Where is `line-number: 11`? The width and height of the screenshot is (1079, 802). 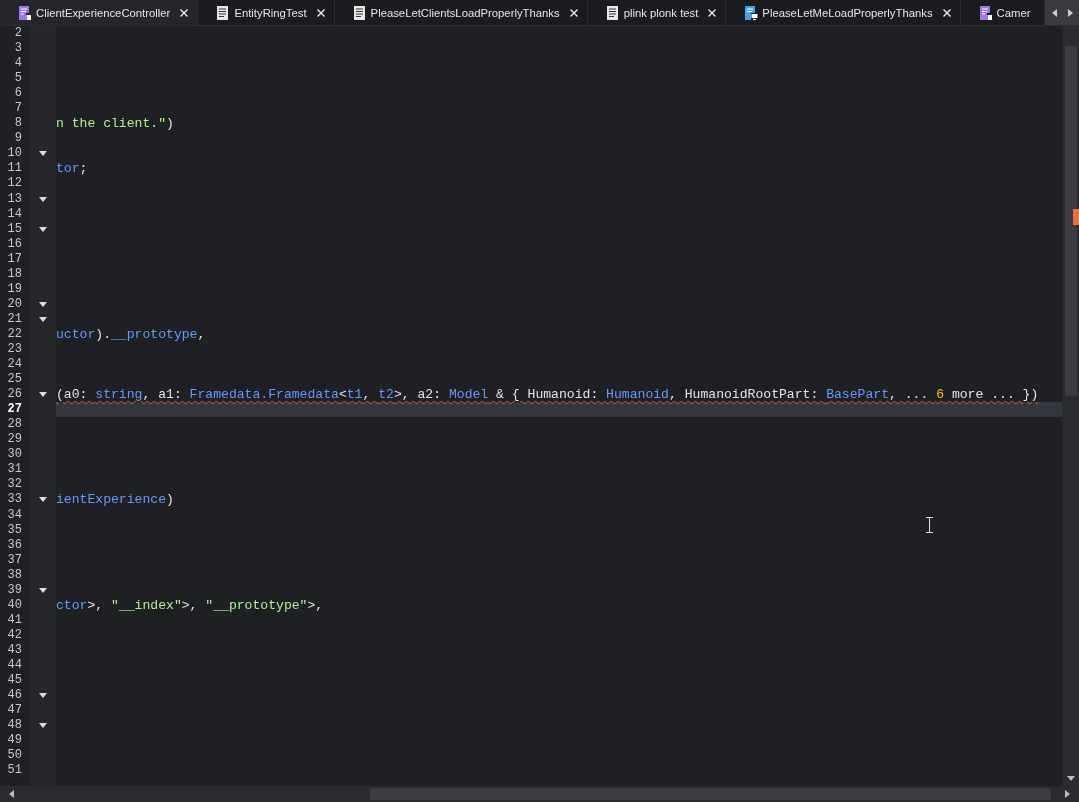 line-number: 11 is located at coordinates (14, 169).